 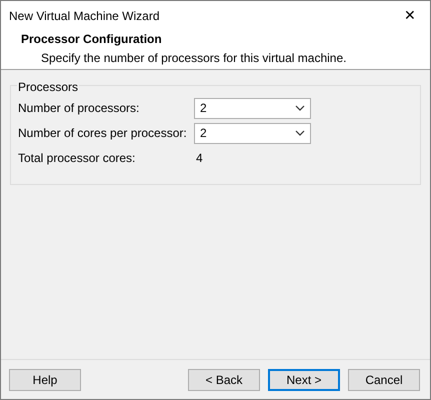 What do you see at coordinates (77, 158) in the screenshot?
I see `field-label: Total processor cores:` at bounding box center [77, 158].